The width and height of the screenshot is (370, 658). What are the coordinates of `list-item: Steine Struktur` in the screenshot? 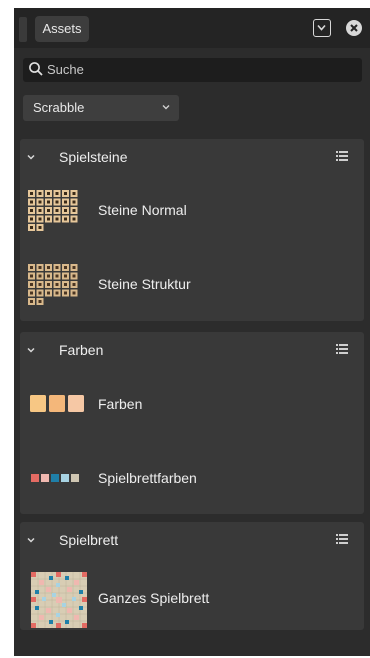 It's located at (192, 284).